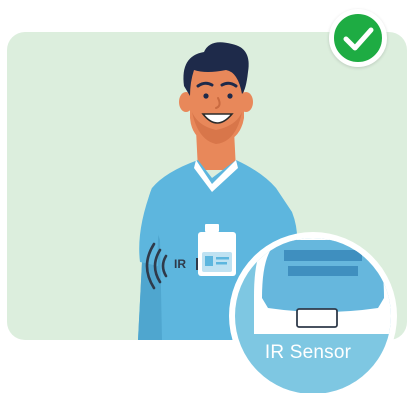 The height and width of the screenshot is (393, 414). I want to click on right-eye, so click(230, 96).